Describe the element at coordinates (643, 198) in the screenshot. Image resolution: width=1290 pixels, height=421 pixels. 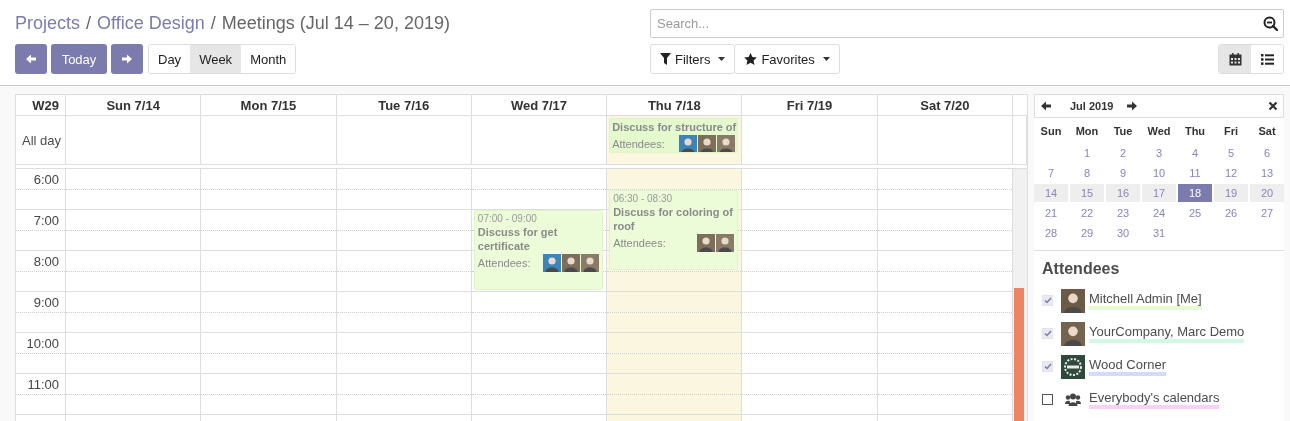
I see `event-time: 06:30 - 08:30` at that location.